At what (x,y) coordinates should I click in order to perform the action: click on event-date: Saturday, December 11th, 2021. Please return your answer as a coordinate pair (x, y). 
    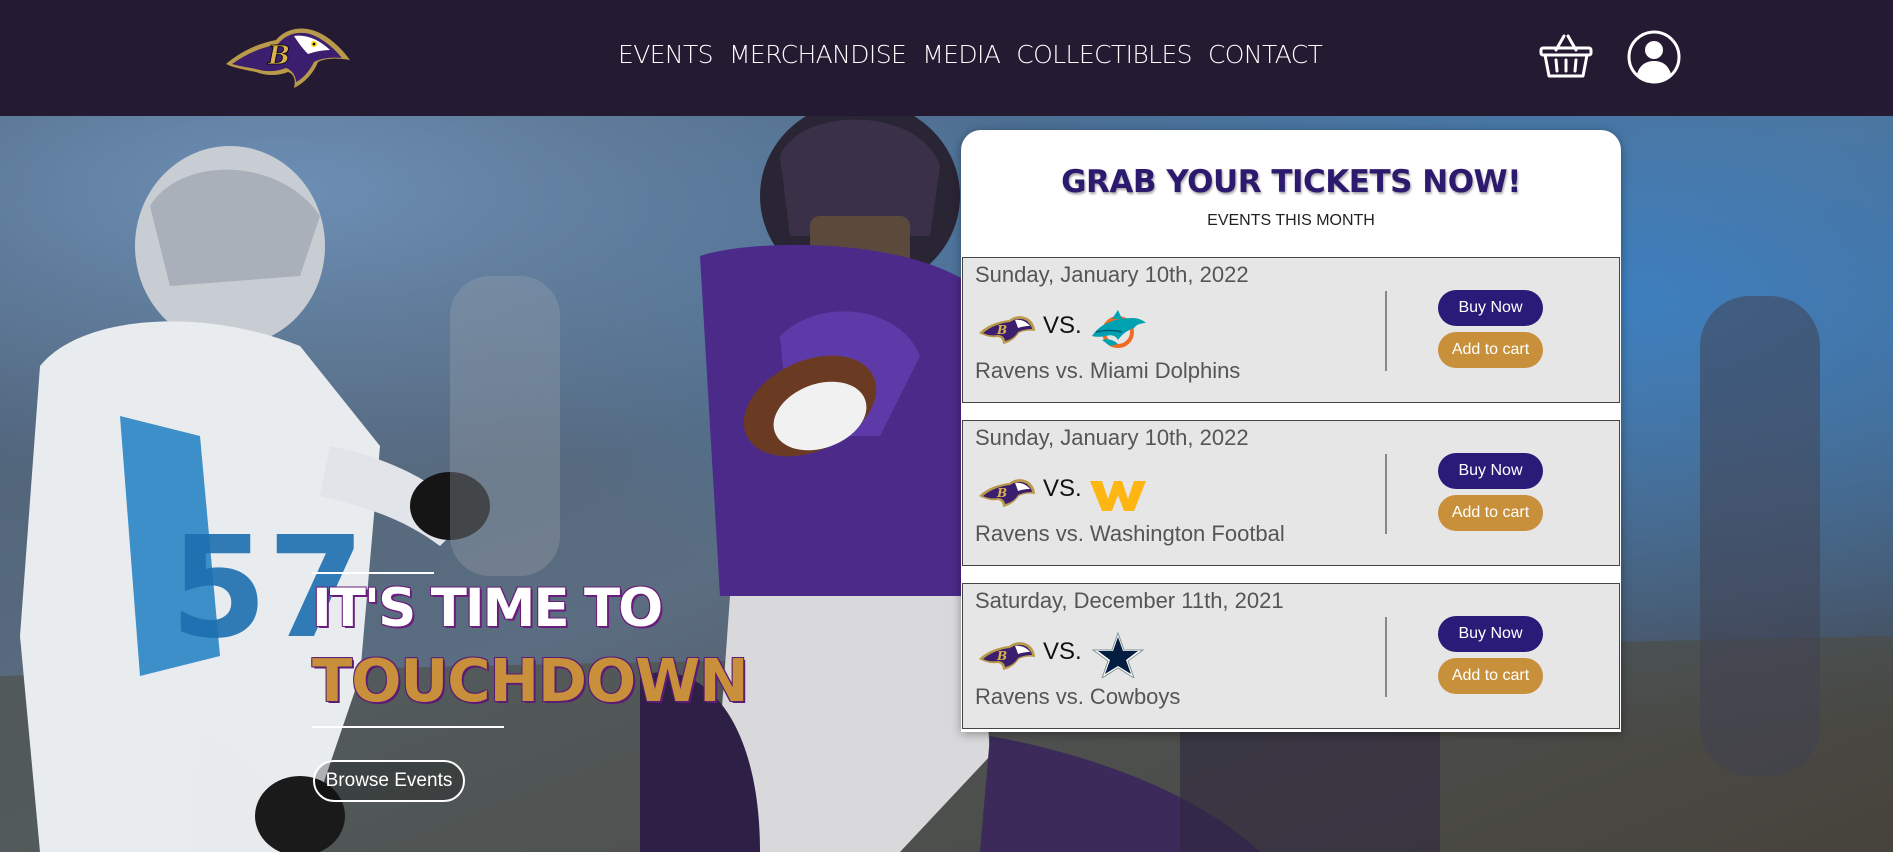
    Looking at the image, I should click on (1129, 600).